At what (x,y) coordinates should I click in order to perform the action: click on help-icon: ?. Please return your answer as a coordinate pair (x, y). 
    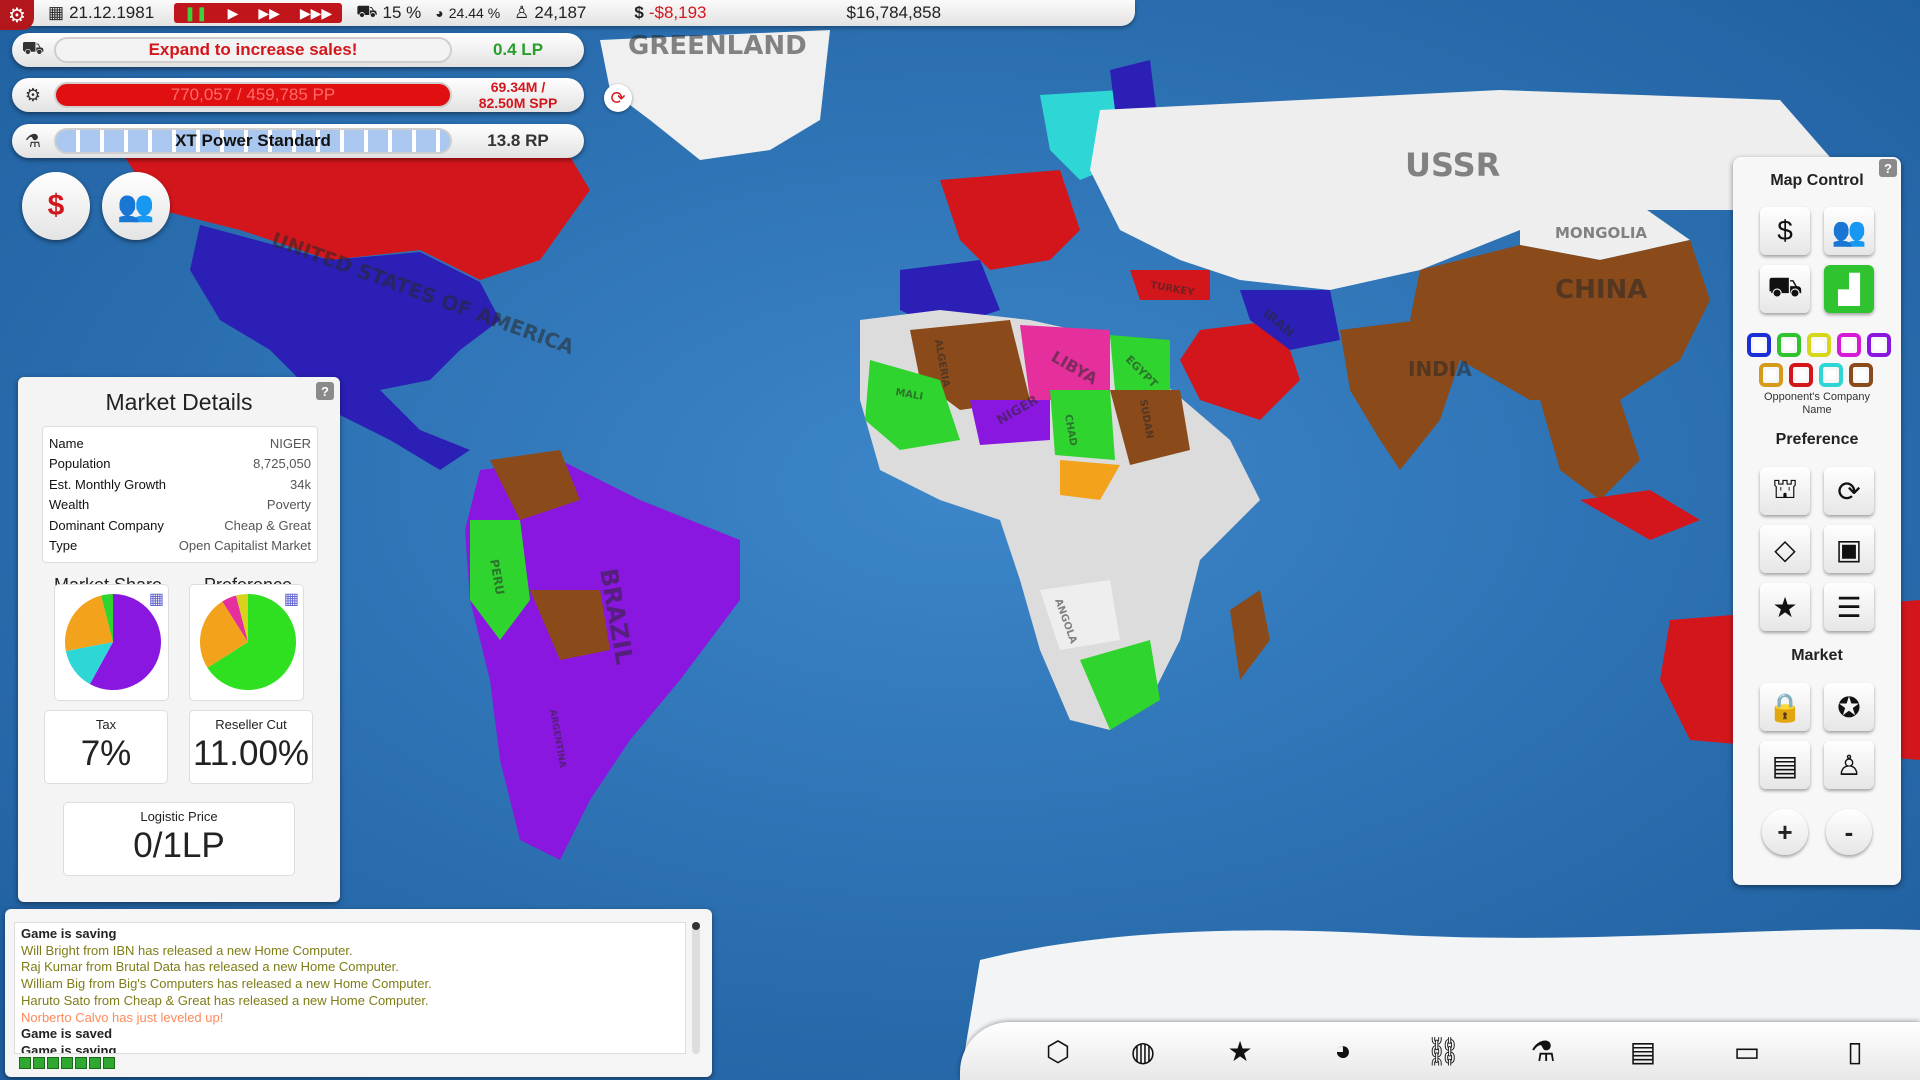
    Looking at the image, I should click on (325, 391).